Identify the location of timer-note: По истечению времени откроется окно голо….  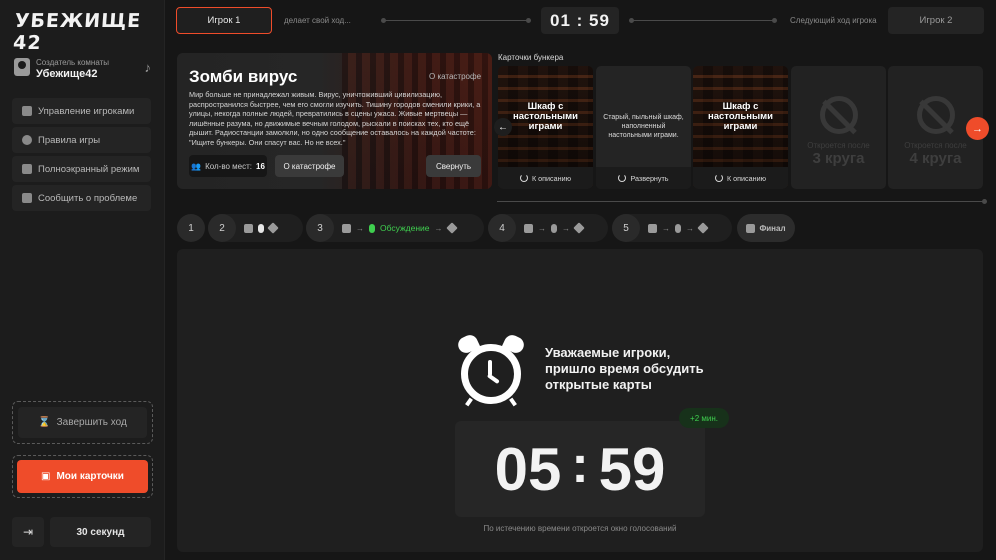
(580, 528).